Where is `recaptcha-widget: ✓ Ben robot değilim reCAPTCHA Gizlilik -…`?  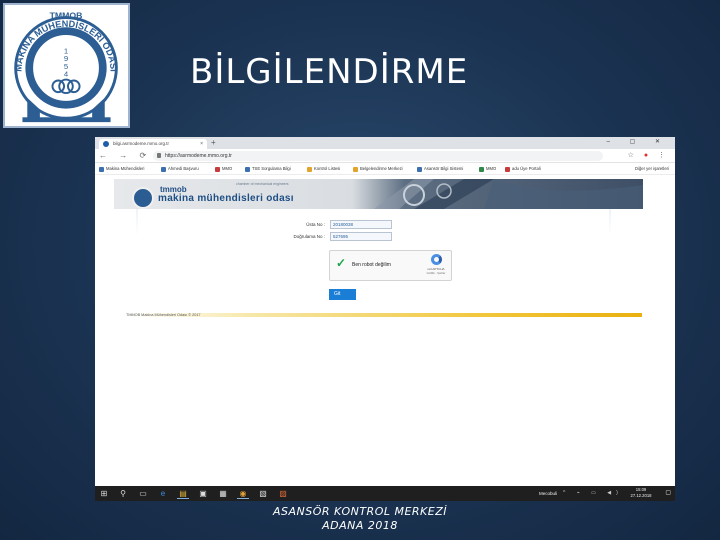
recaptcha-widget: ✓ Ben robot değilim reCAPTCHA Gizlilik -… is located at coordinates (390, 265).